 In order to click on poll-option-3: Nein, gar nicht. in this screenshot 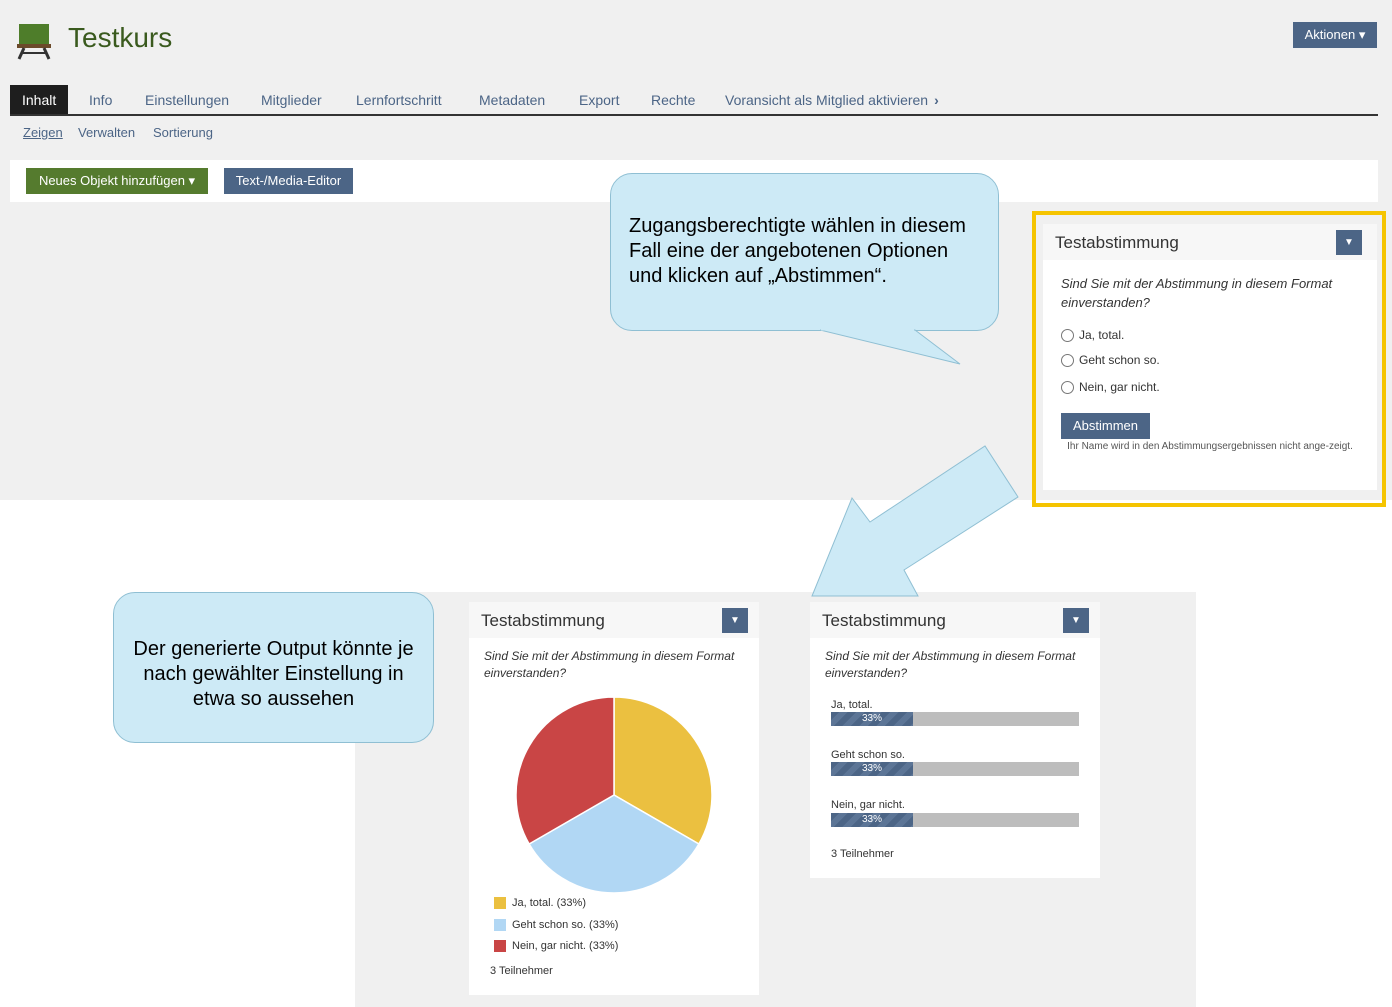, I will do `click(1110, 387)`.